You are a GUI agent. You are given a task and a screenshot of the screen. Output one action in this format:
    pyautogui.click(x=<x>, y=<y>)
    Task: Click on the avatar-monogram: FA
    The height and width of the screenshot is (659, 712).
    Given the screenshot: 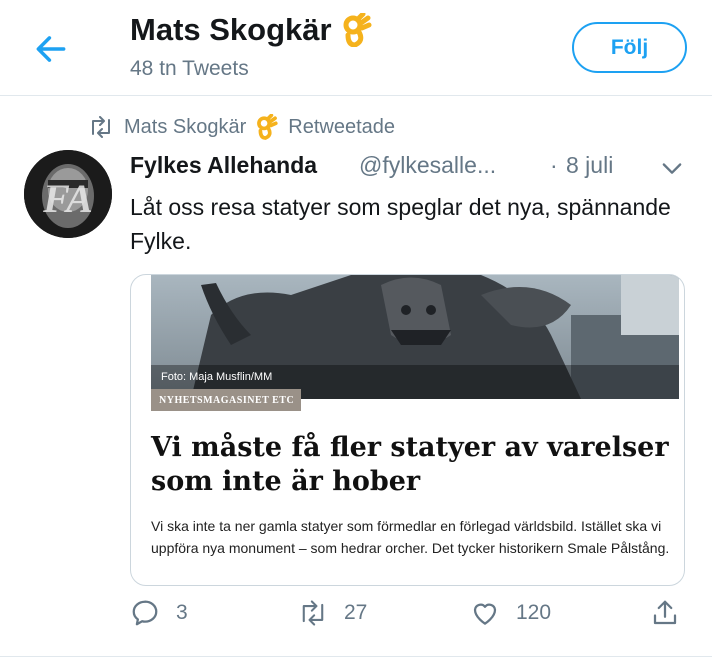 What is the action you would take?
    pyautogui.click(x=67, y=198)
    